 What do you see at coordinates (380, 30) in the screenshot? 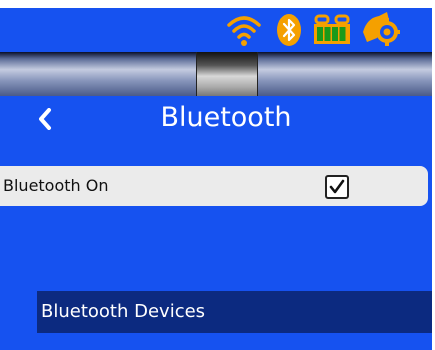
I see `settings-icon` at bounding box center [380, 30].